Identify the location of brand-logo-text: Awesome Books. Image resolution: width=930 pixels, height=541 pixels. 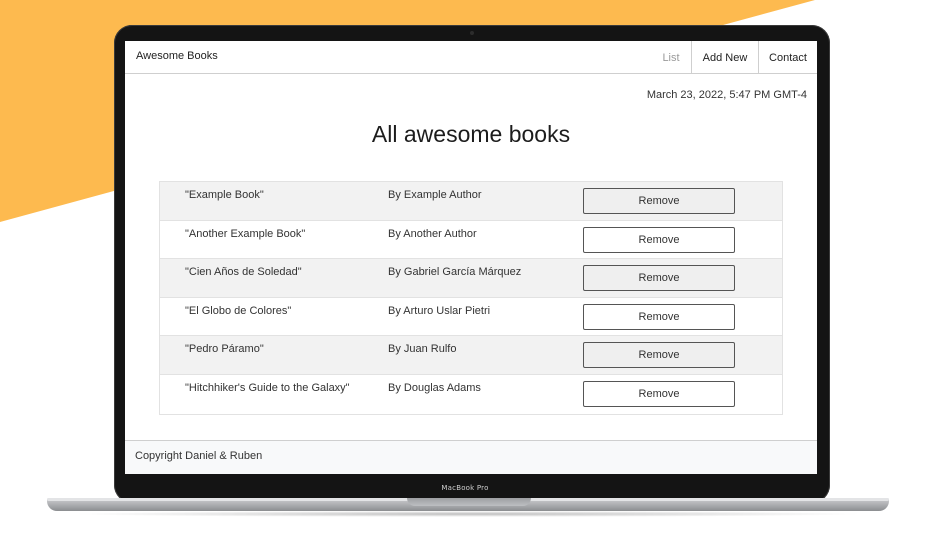
(177, 56).